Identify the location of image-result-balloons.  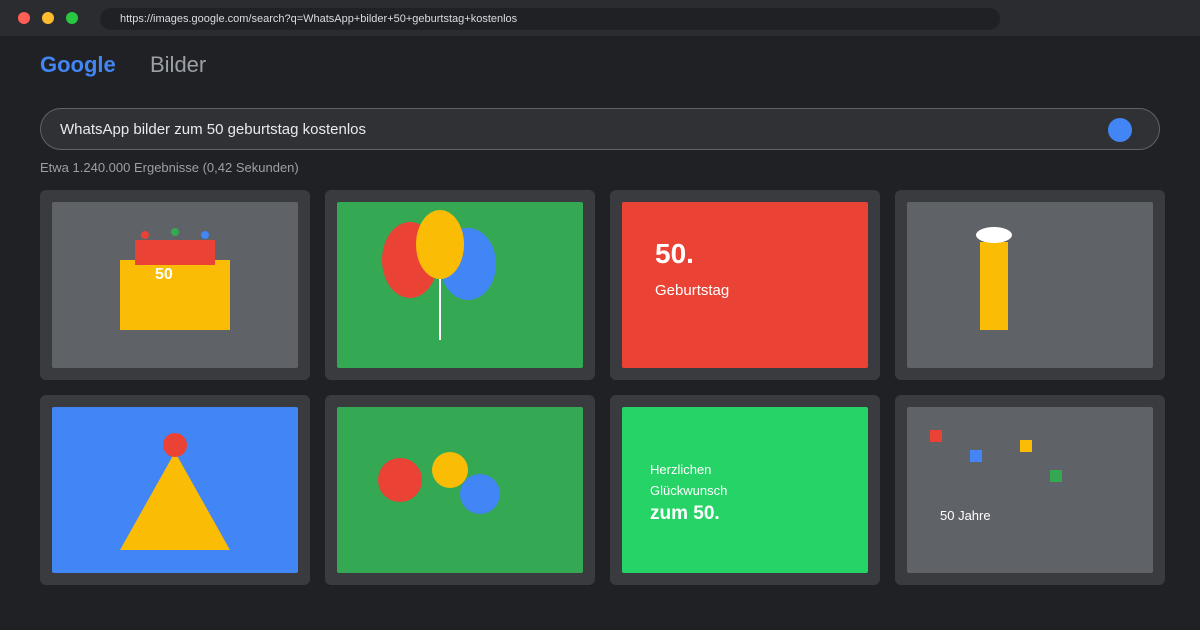
(460, 285).